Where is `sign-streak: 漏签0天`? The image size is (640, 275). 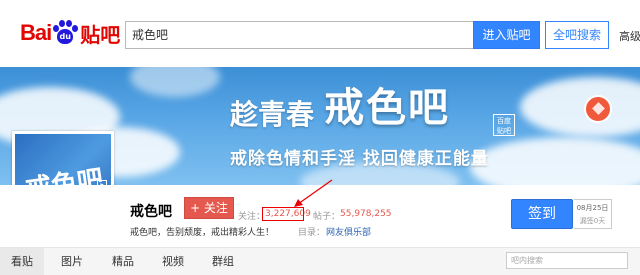 sign-streak: 漏签0天 is located at coordinates (592, 221).